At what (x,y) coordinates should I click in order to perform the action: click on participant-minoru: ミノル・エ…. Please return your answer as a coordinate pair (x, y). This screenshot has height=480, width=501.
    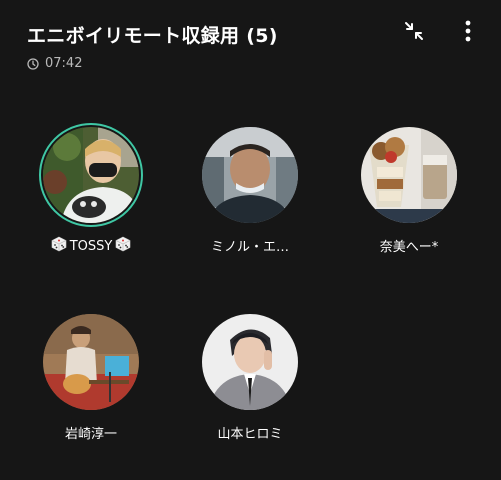
    Looking at the image, I should click on (250, 198).